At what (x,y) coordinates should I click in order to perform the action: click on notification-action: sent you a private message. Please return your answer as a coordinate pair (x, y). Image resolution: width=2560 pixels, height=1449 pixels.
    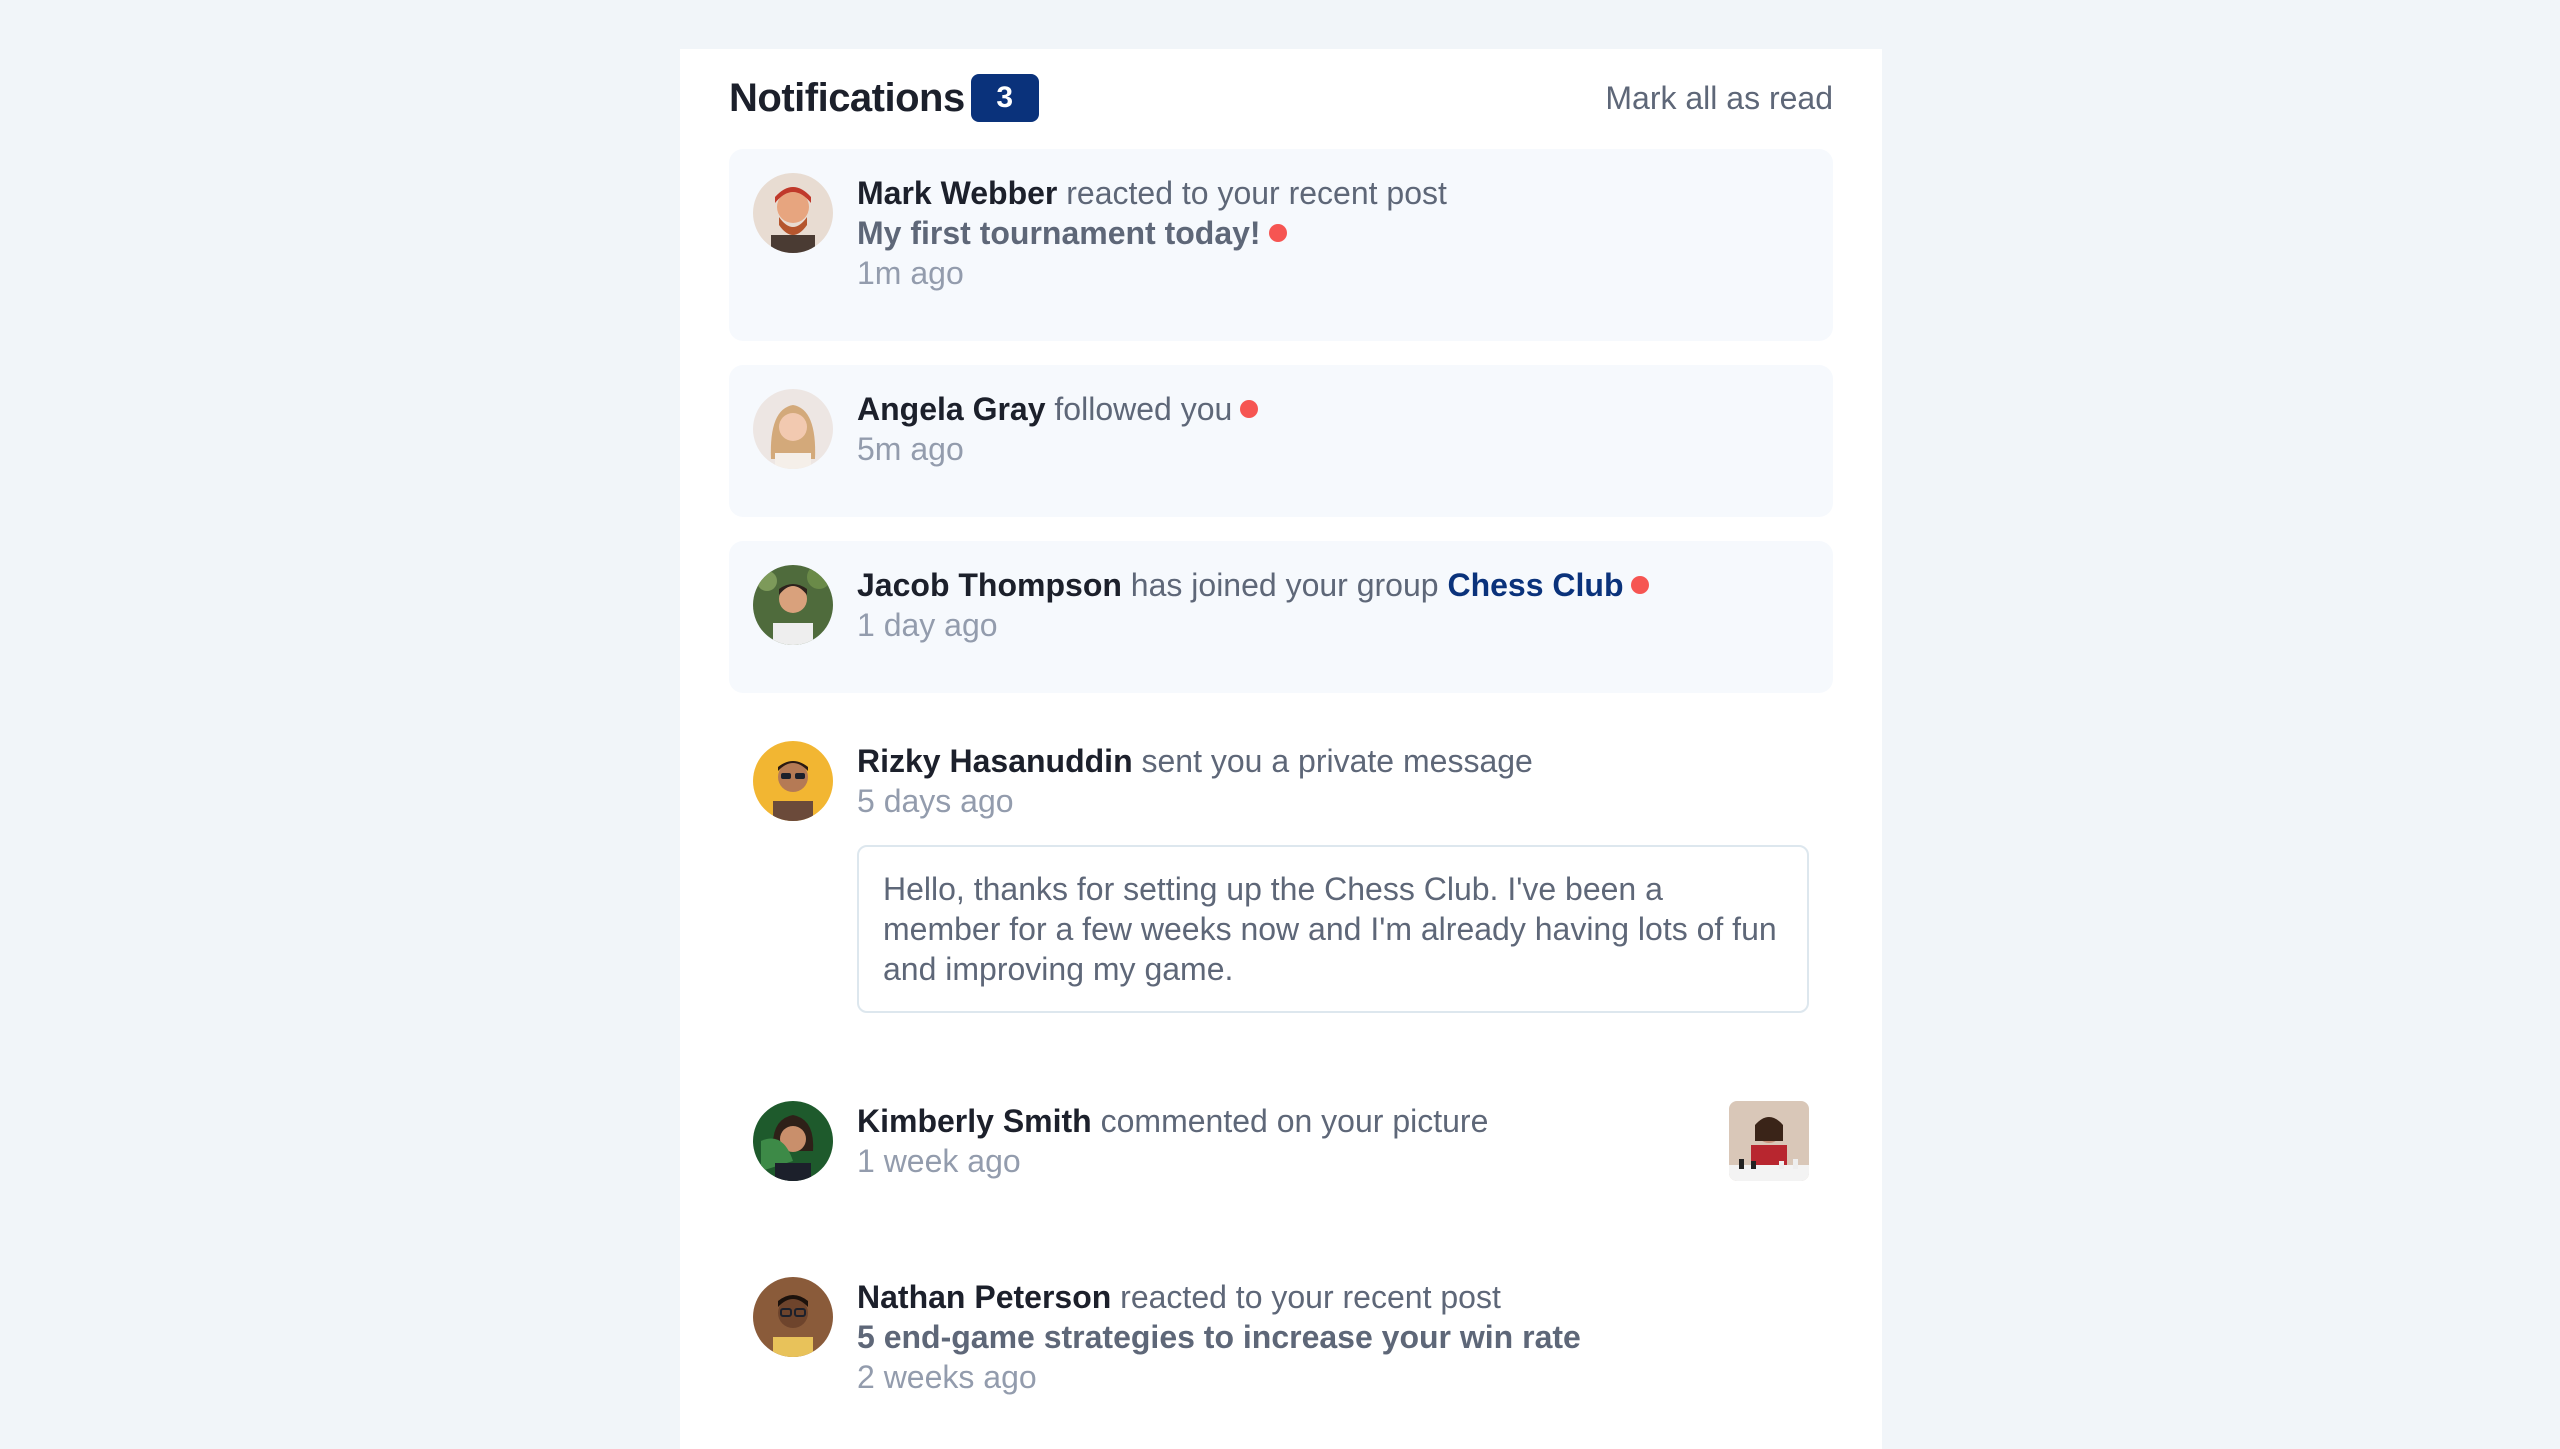
    Looking at the image, I should click on (1337, 761).